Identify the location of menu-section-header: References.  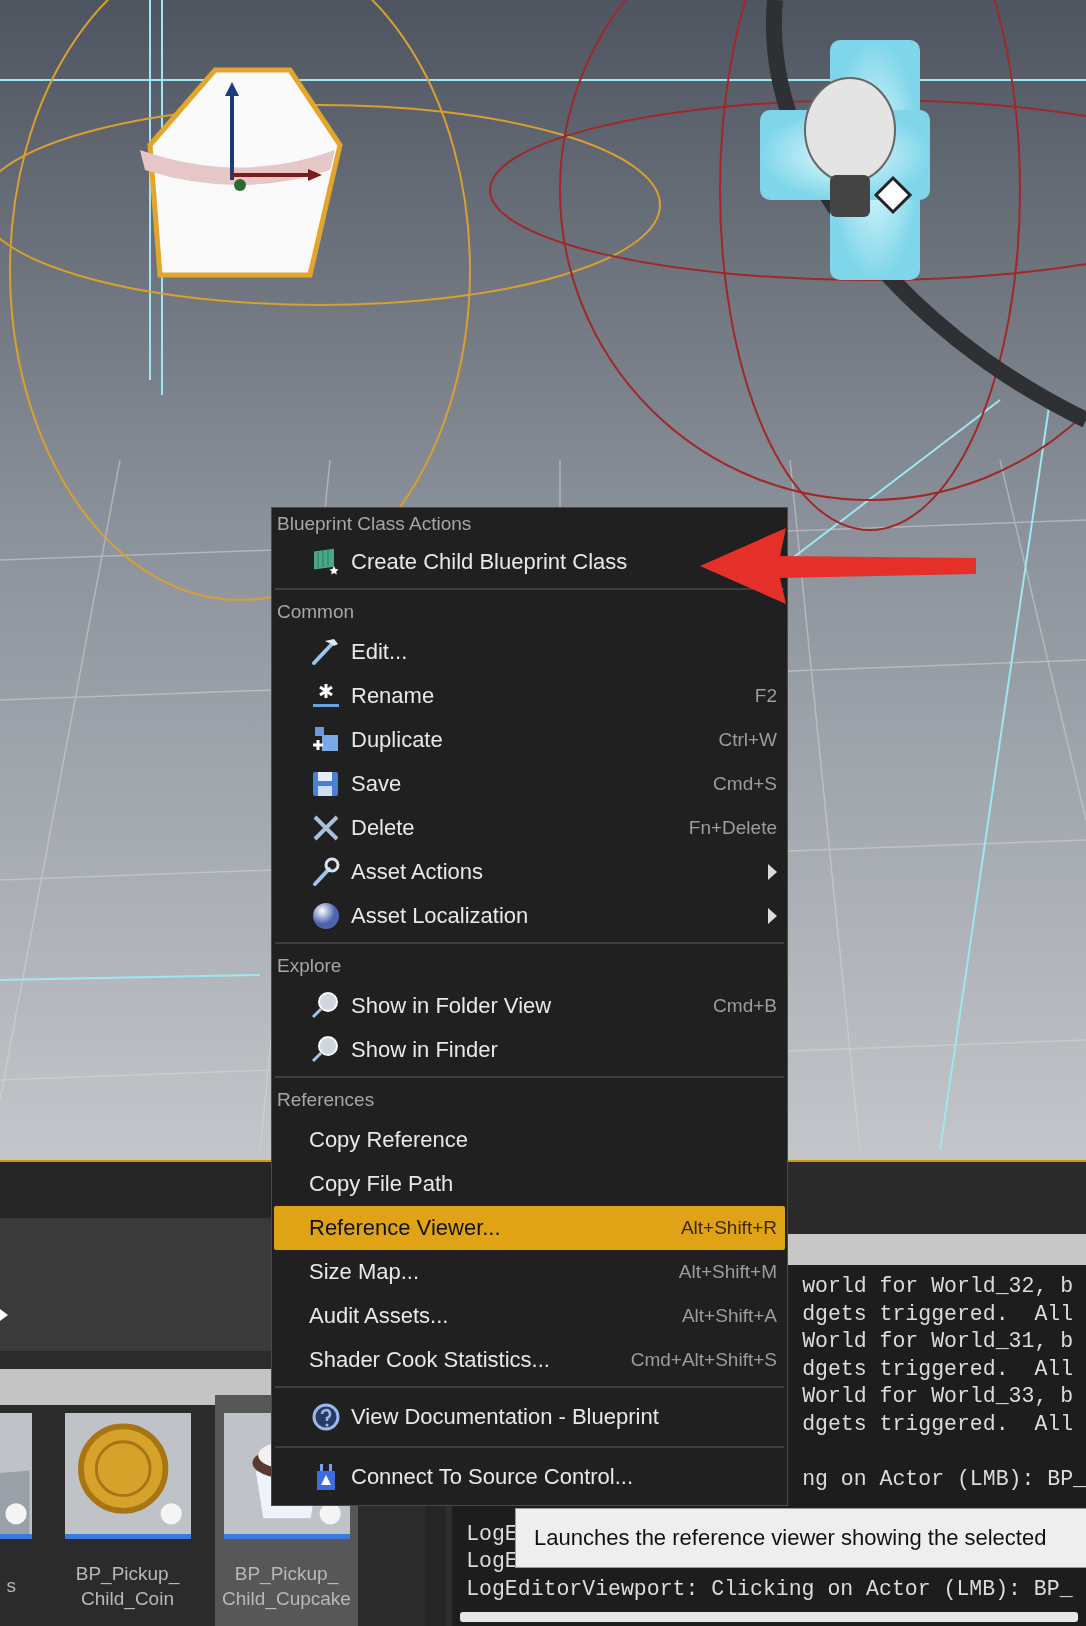
(326, 1100).